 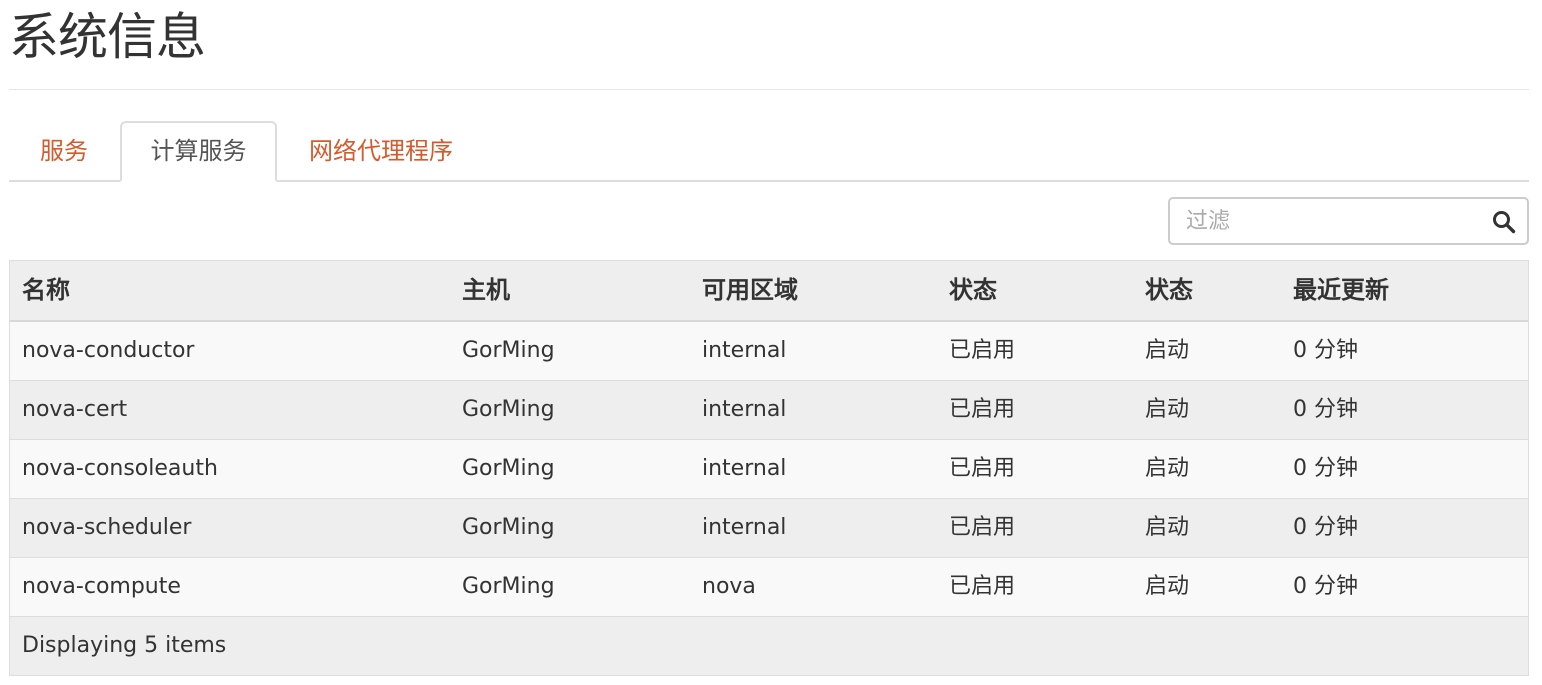 What do you see at coordinates (769, 151) in the screenshot?
I see `tab-bar: 服务 计算服务 网络代理程序` at bounding box center [769, 151].